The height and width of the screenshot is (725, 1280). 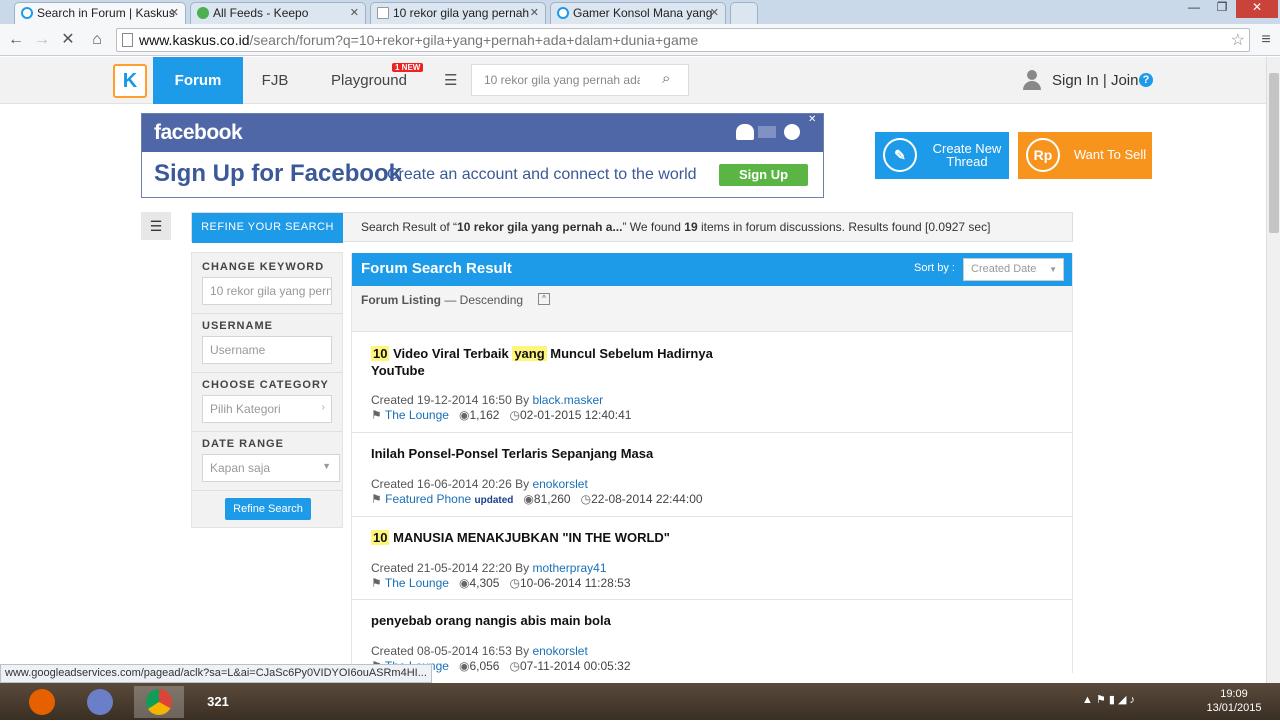 What do you see at coordinates (745, 132) in the screenshot?
I see `friends-icon` at bounding box center [745, 132].